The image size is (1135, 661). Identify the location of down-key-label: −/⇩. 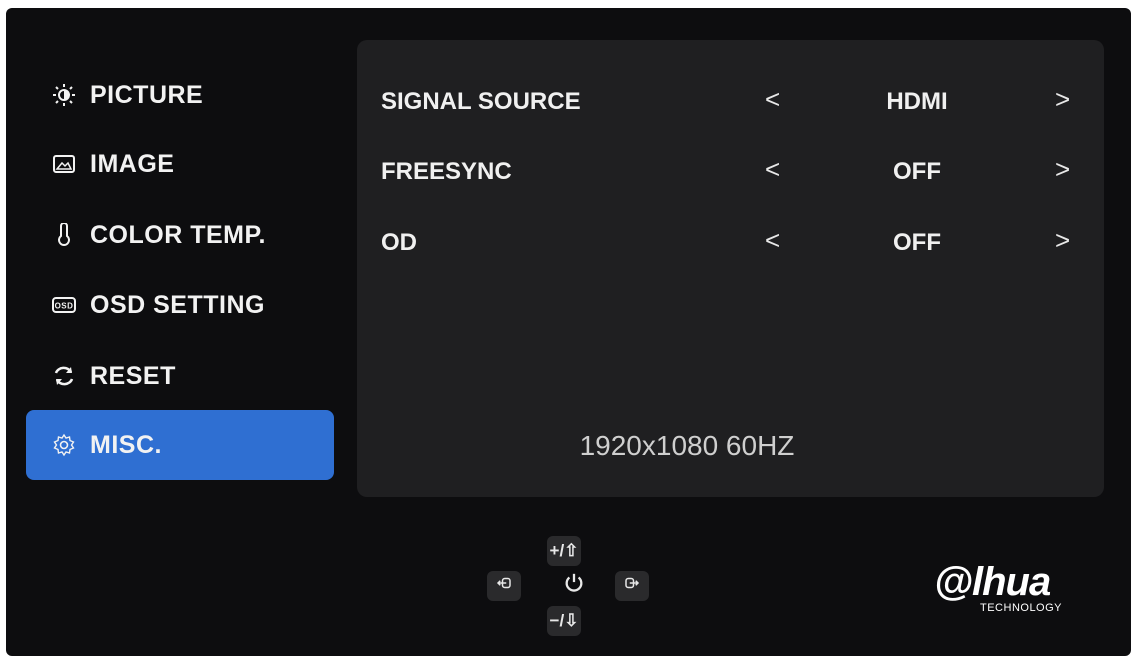
(564, 620).